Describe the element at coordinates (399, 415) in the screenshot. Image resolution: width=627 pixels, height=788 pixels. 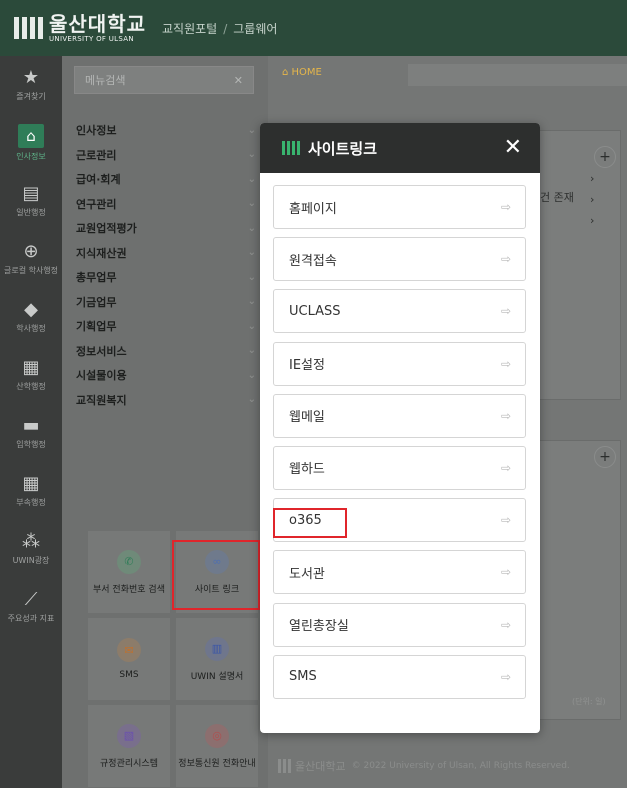
I see `site-link-webmail: 웹메일 ⇨` at that location.